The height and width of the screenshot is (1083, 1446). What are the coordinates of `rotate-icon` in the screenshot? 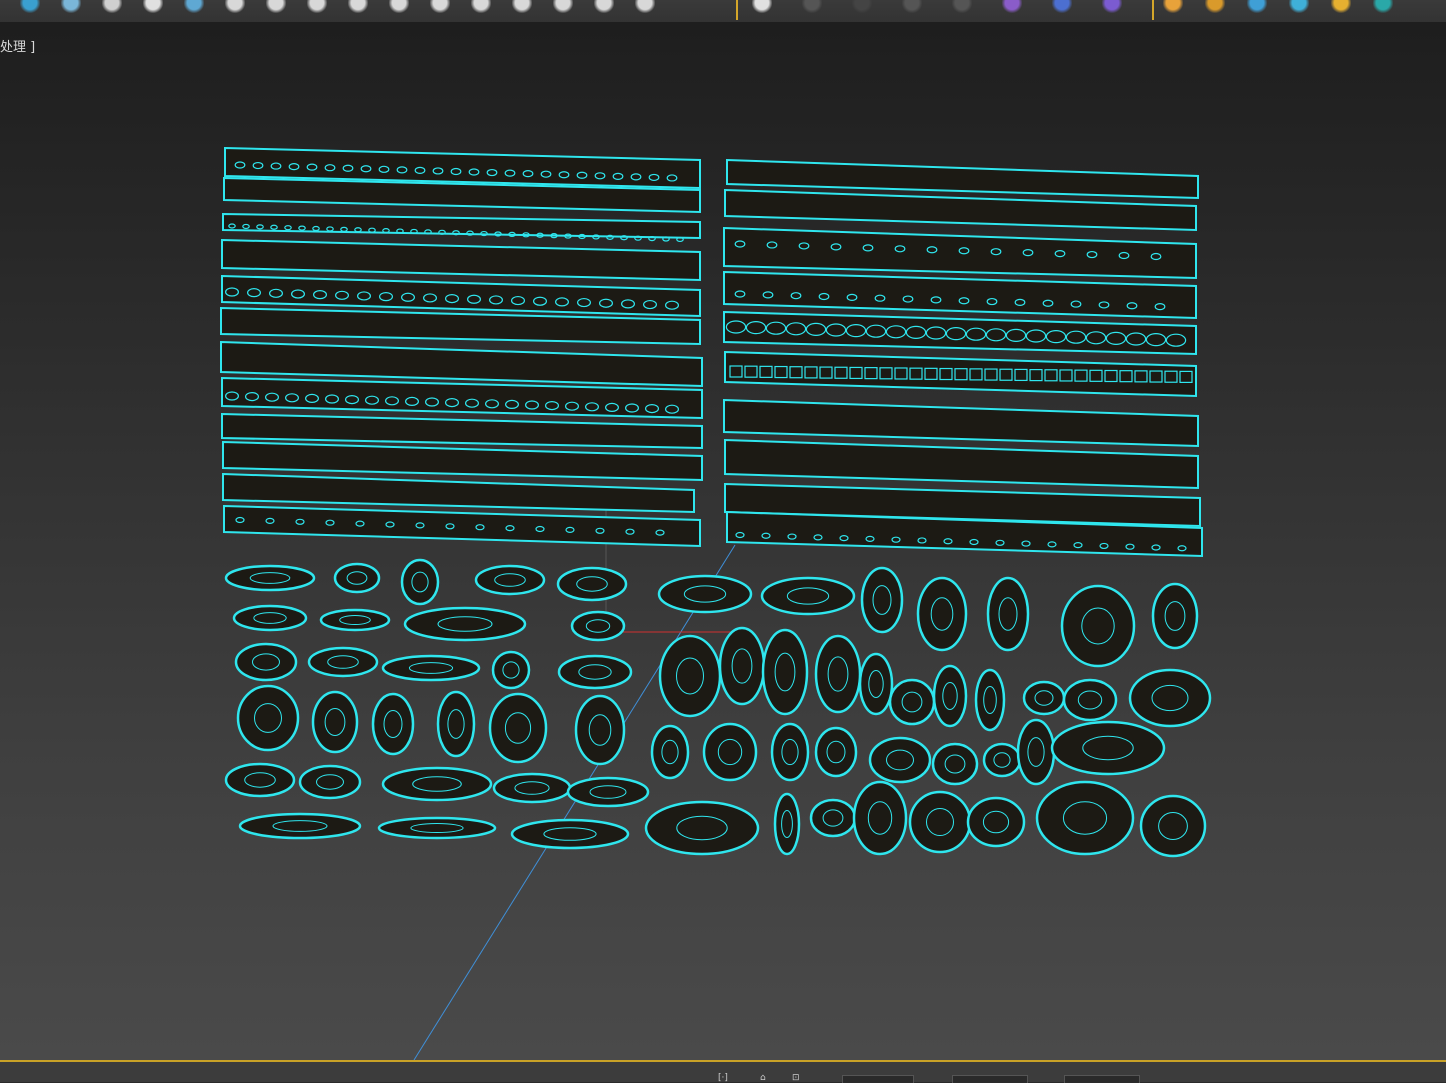 It's located at (358, 7).